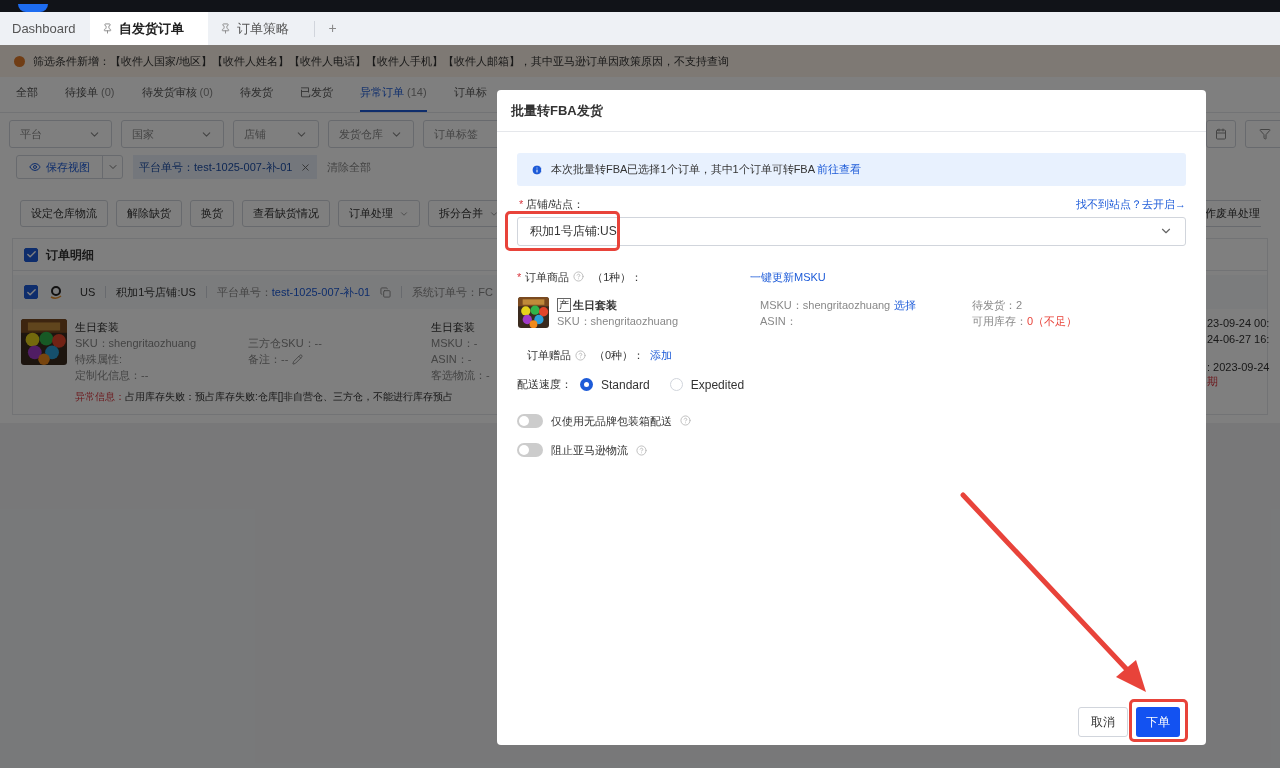 This screenshot has width=1280, height=768. Describe the element at coordinates (537, 169) in the screenshot. I see `info-icon` at that location.